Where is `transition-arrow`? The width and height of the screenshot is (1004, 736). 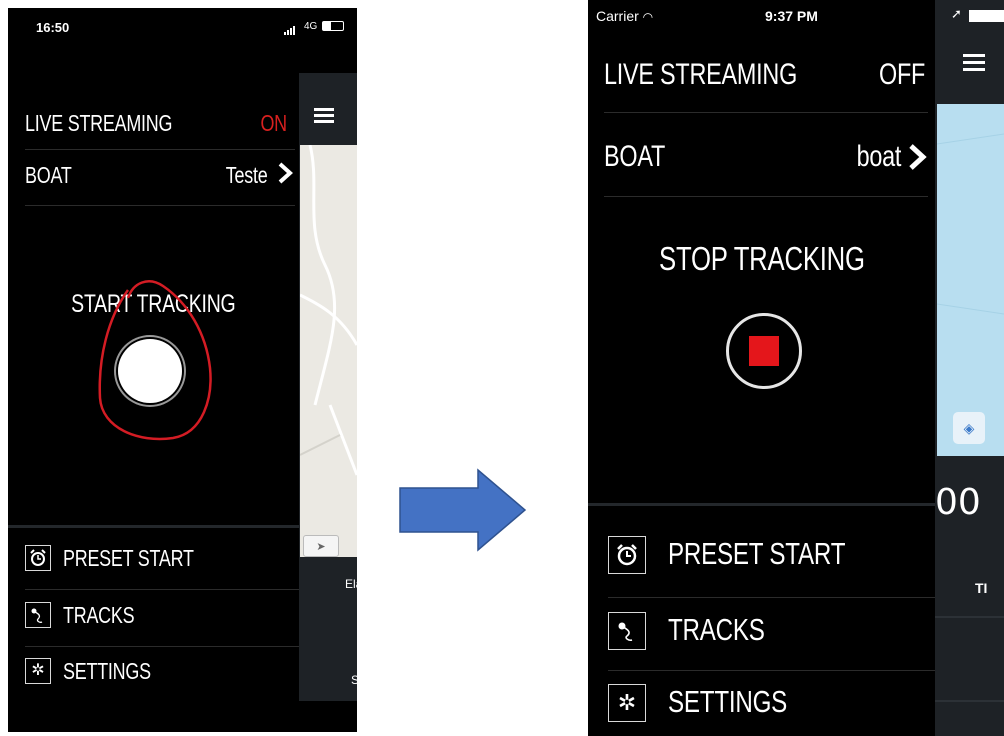
transition-arrow is located at coordinates (463, 510).